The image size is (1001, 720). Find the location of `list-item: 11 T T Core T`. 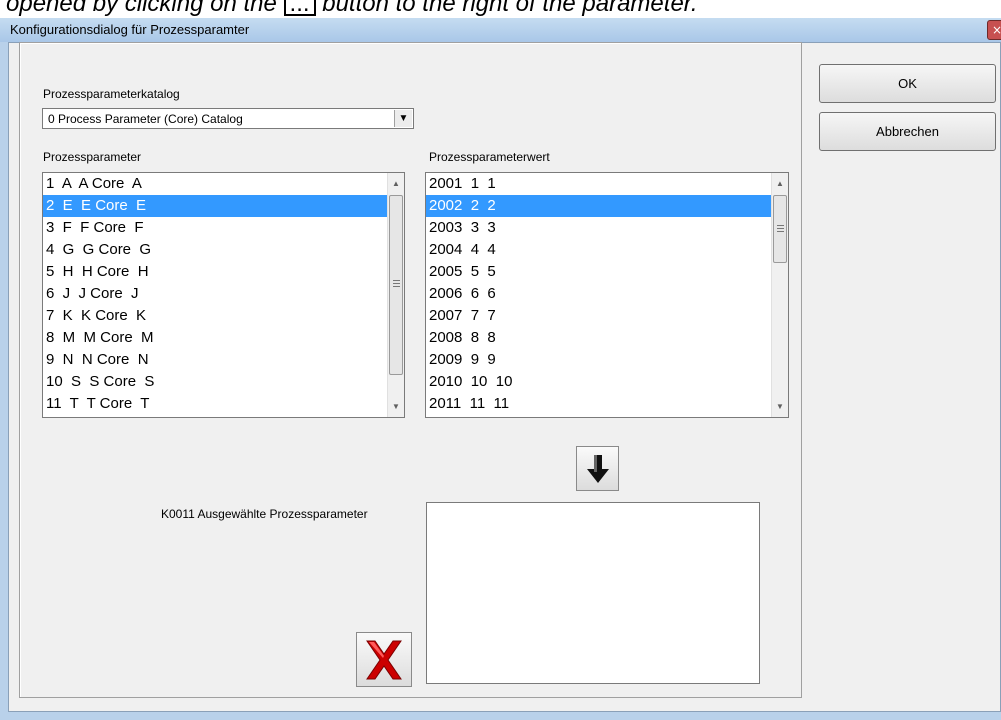

list-item: 11 T T Core T is located at coordinates (215, 404).